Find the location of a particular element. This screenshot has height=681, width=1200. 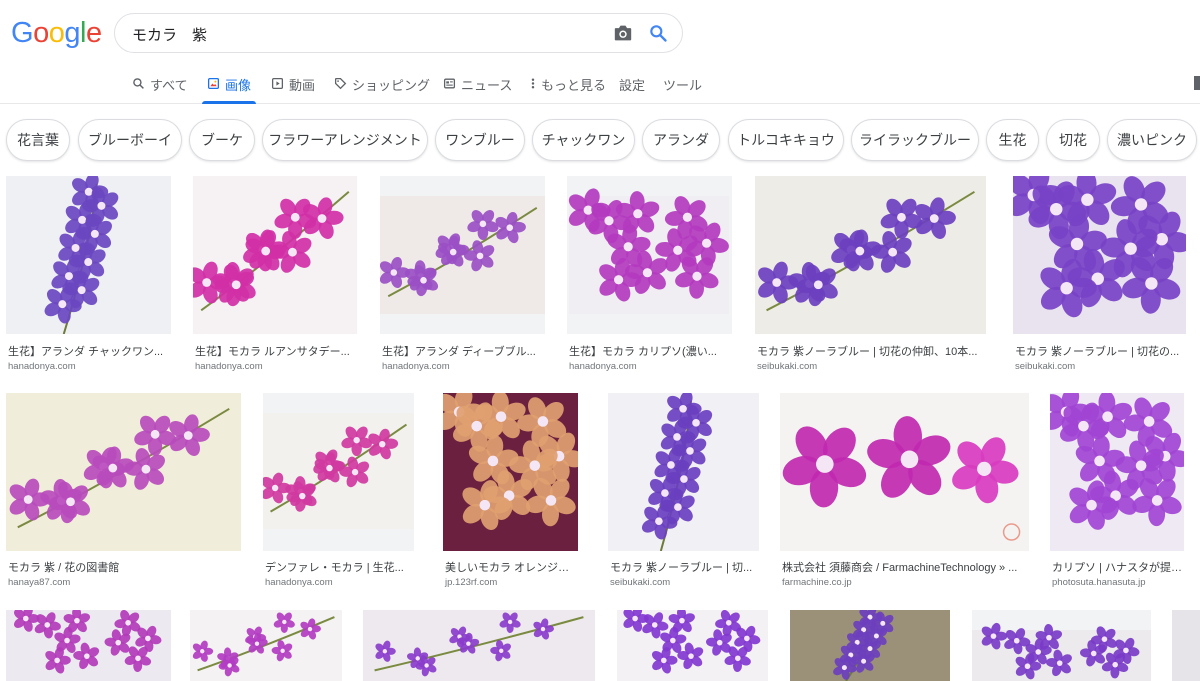

chip: 濃いピンク is located at coordinates (1152, 140).